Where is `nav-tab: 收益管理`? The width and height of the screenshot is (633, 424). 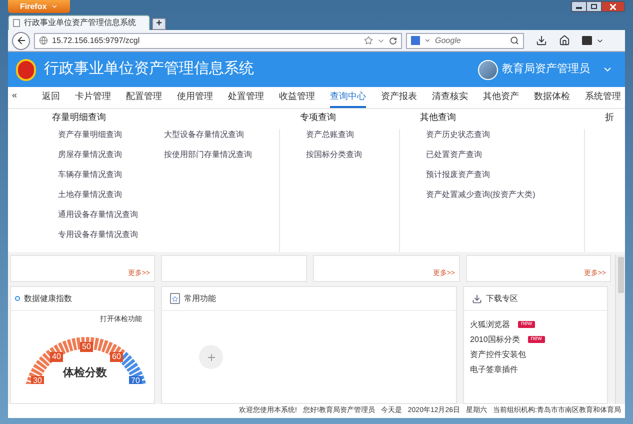
nav-tab: 收益管理 is located at coordinates (297, 99).